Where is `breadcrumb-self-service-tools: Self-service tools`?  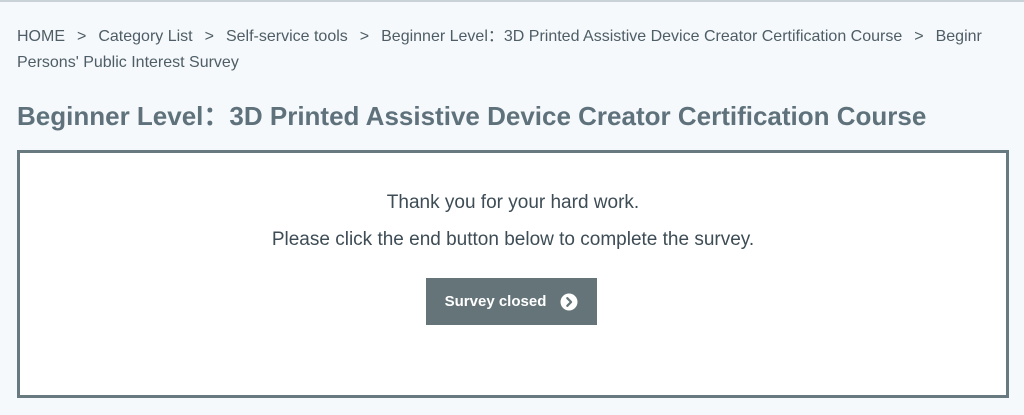
breadcrumb-self-service-tools: Self-service tools is located at coordinates (287, 36).